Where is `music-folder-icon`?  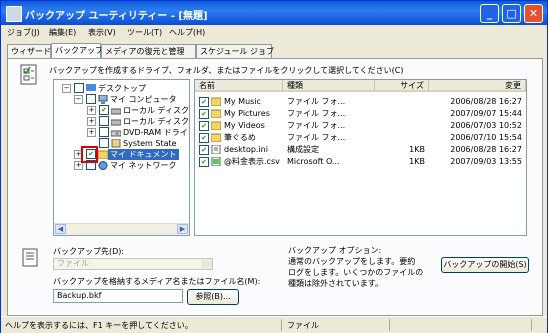 music-folder-icon is located at coordinates (216, 101).